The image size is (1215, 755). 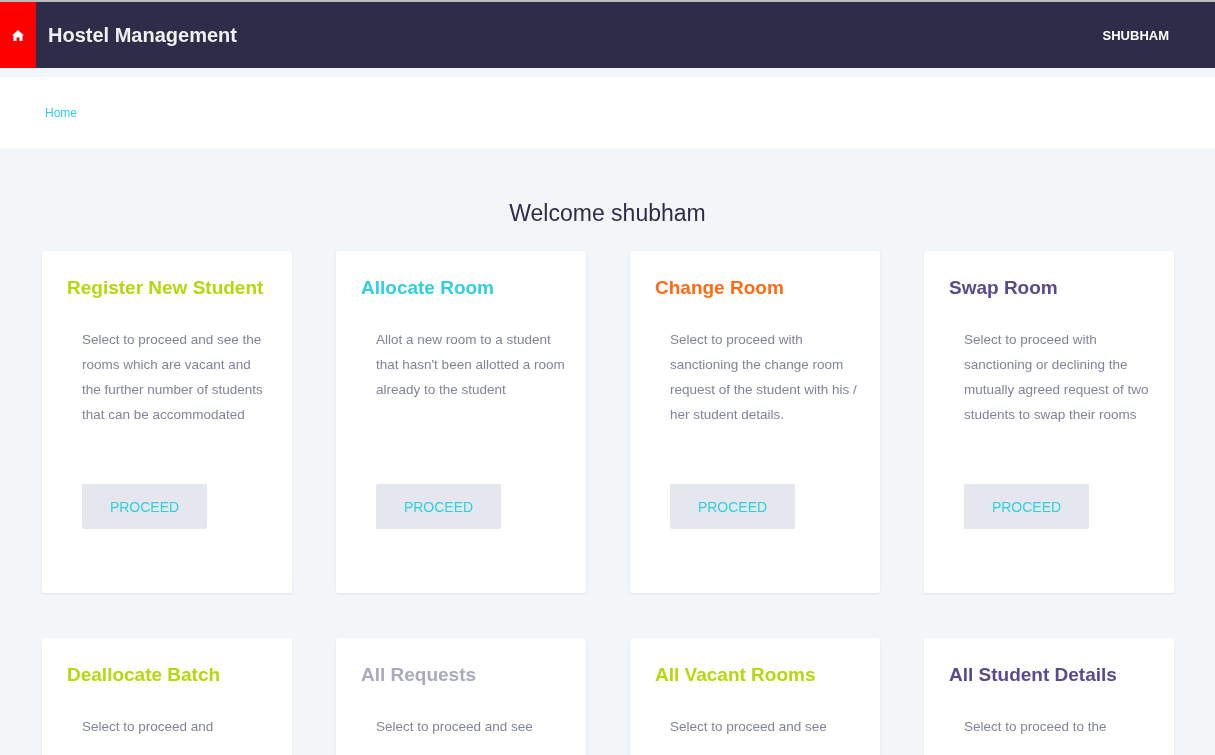 I want to click on card-title: Deallocate Batch, so click(x=144, y=675).